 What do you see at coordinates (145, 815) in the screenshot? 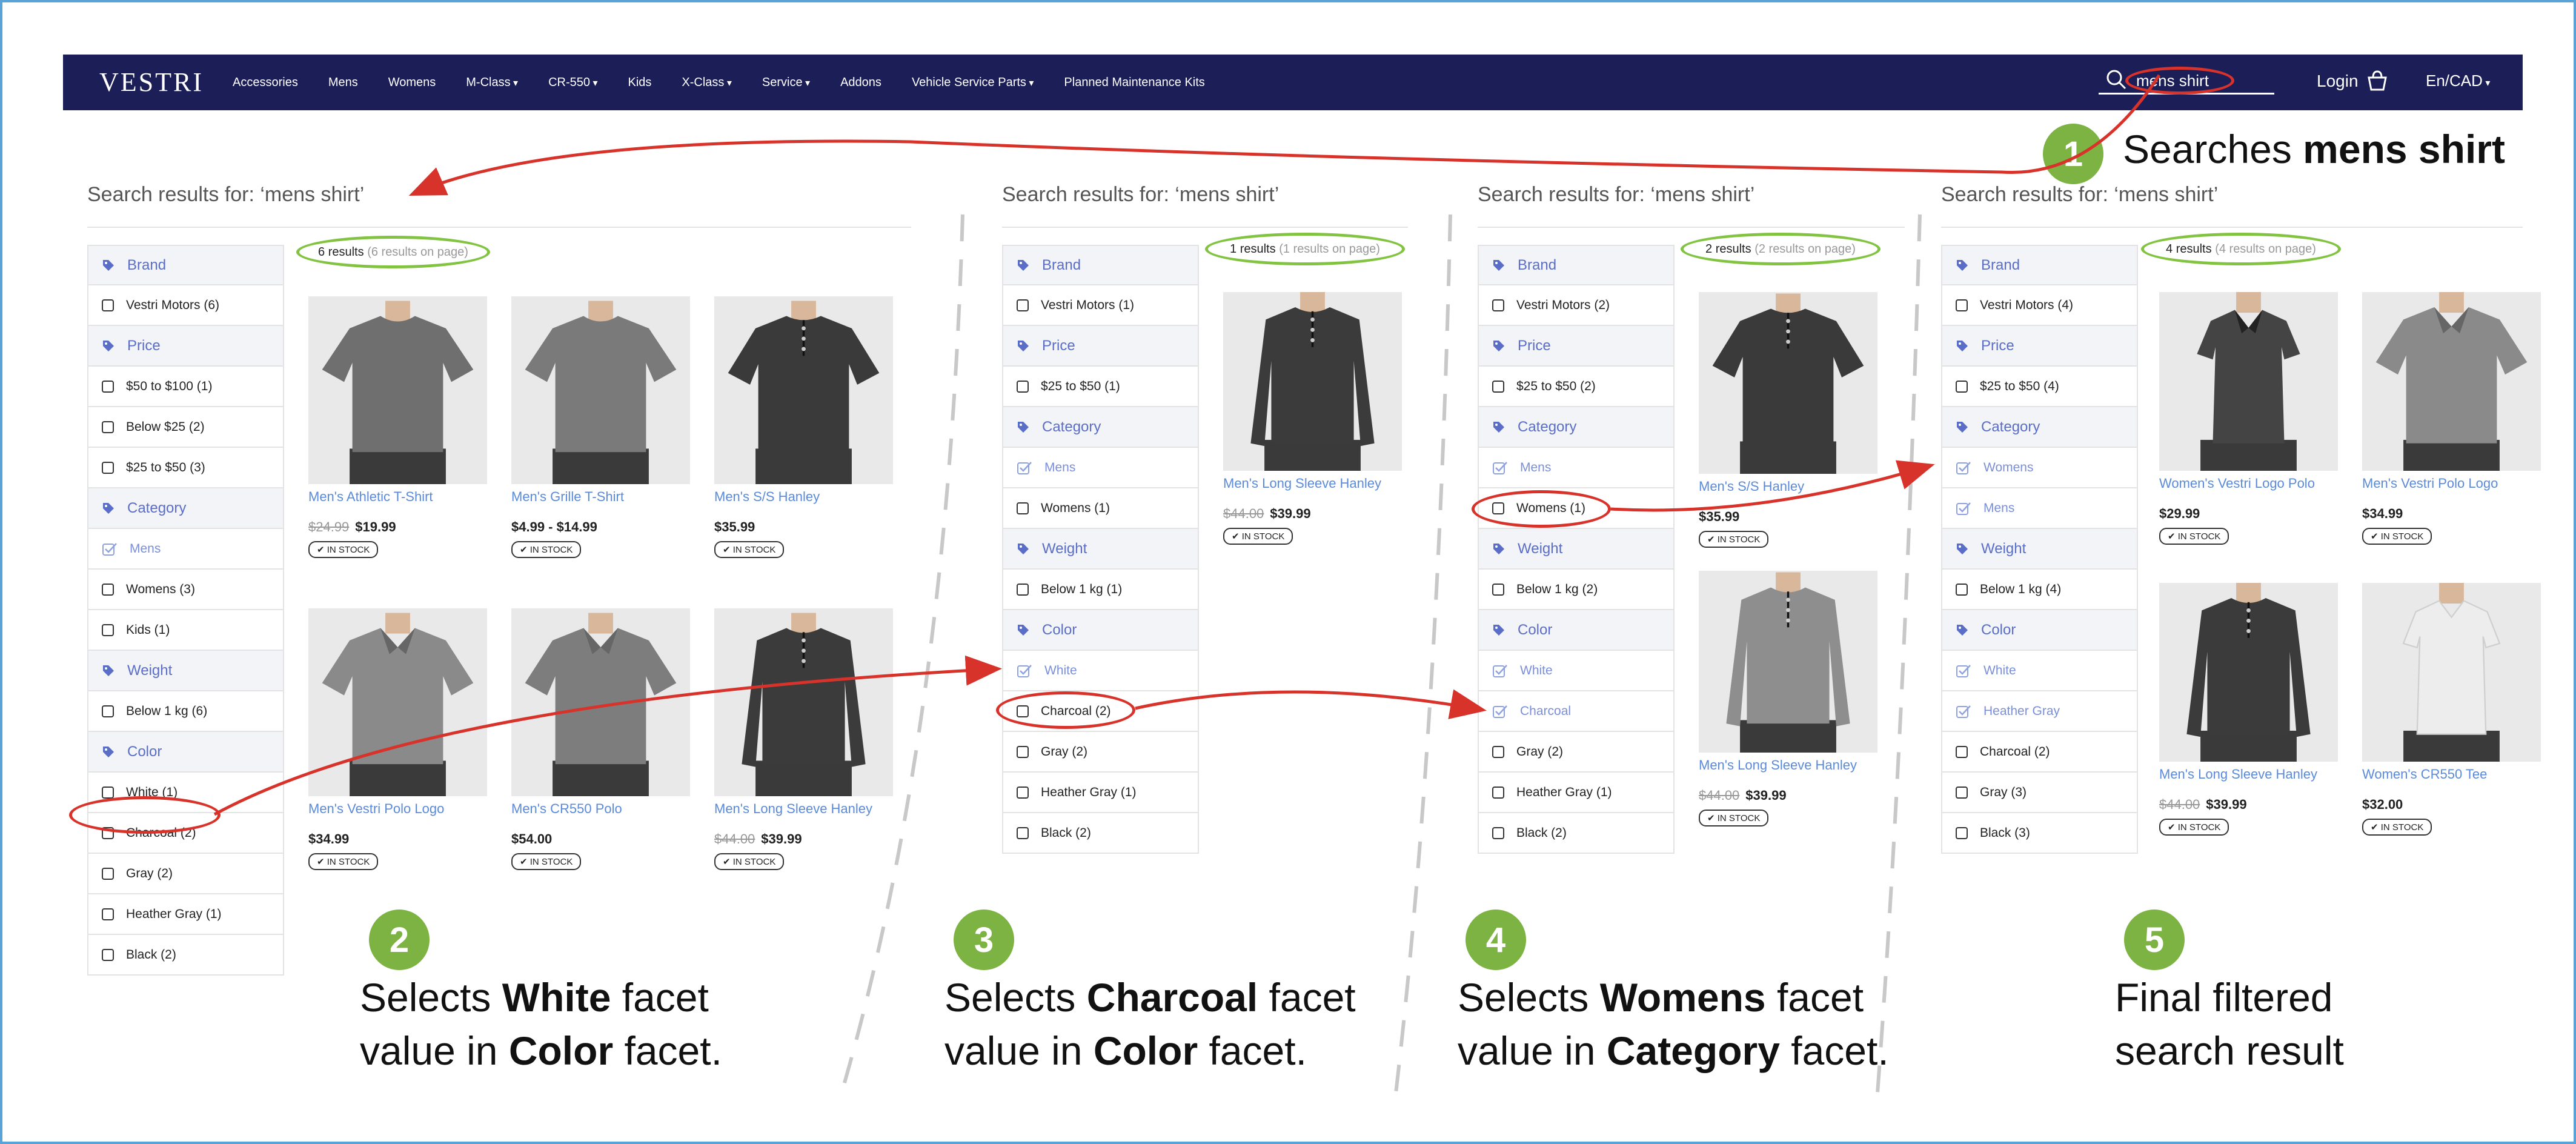
I see `white-facet-circle` at bounding box center [145, 815].